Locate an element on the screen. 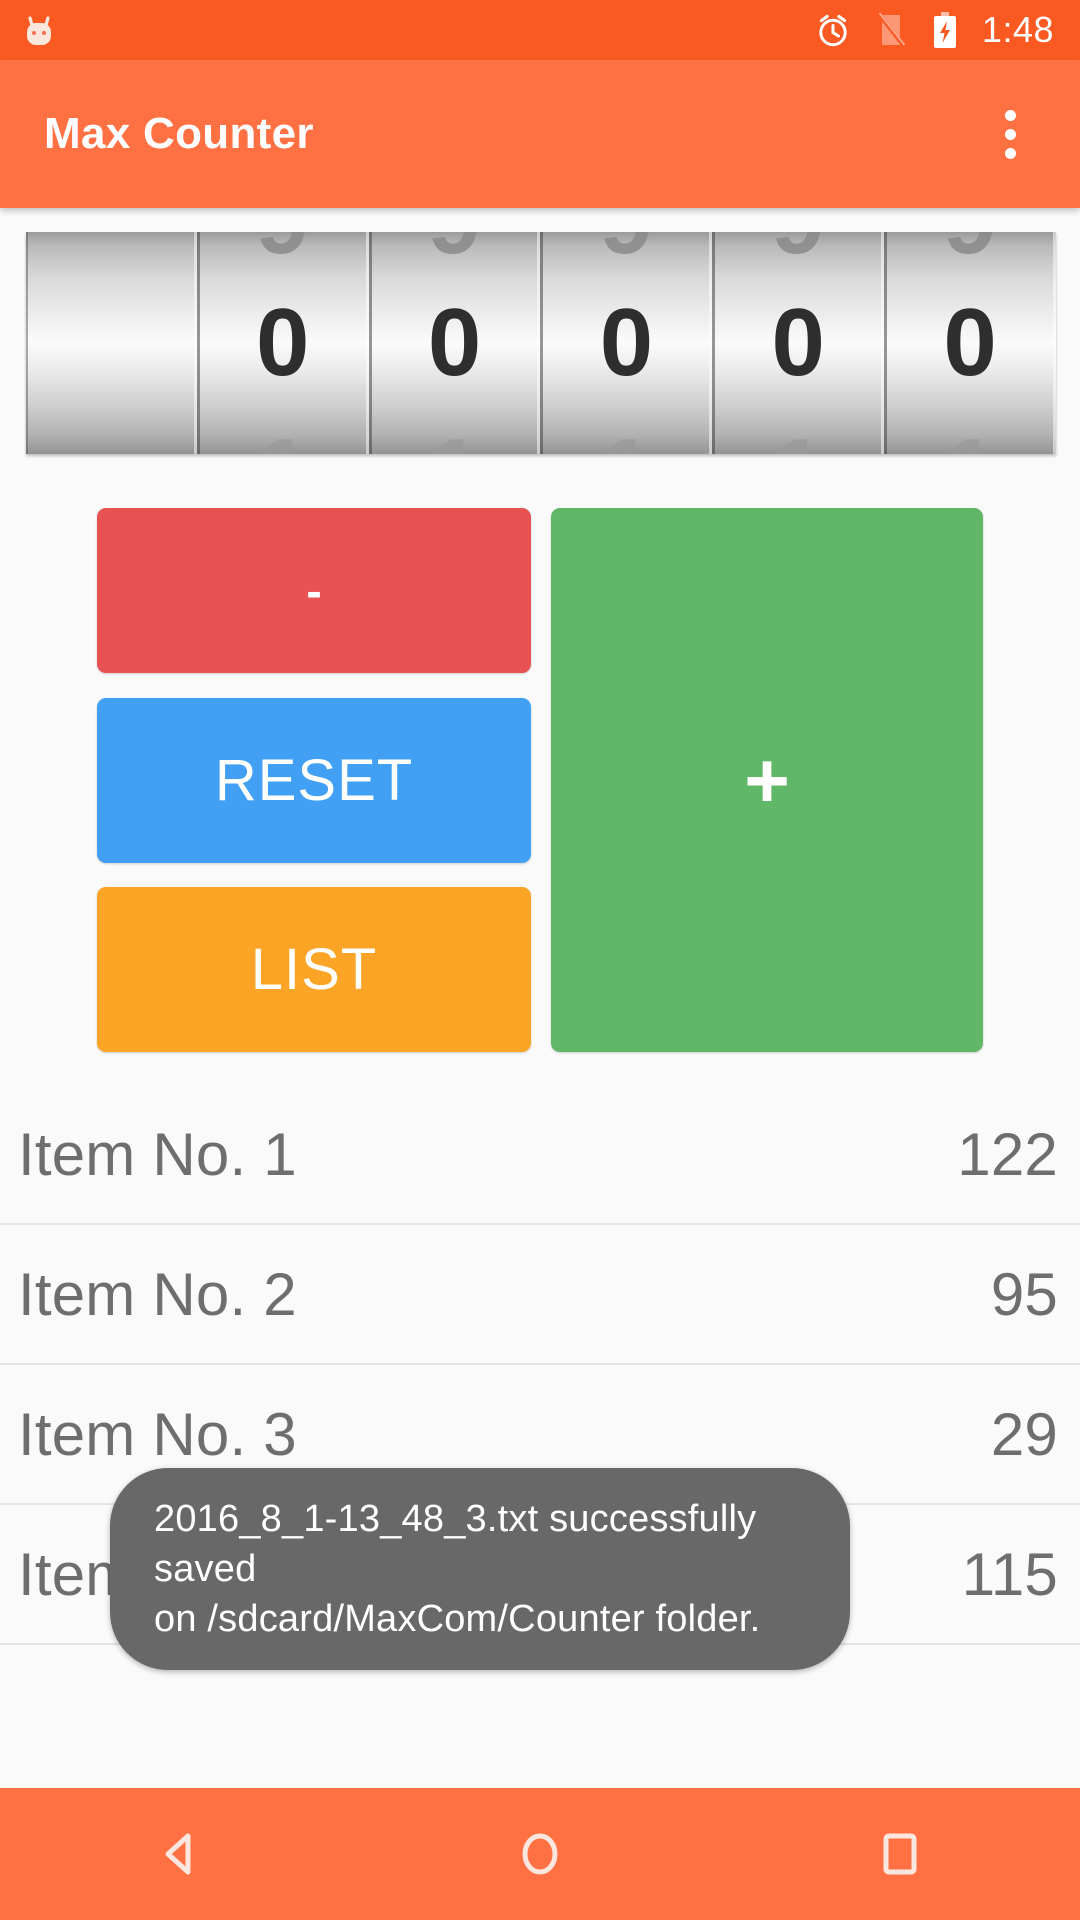 Image resolution: width=1080 pixels, height=1920 pixels. list-item-value: 95 is located at coordinates (1024, 1294).